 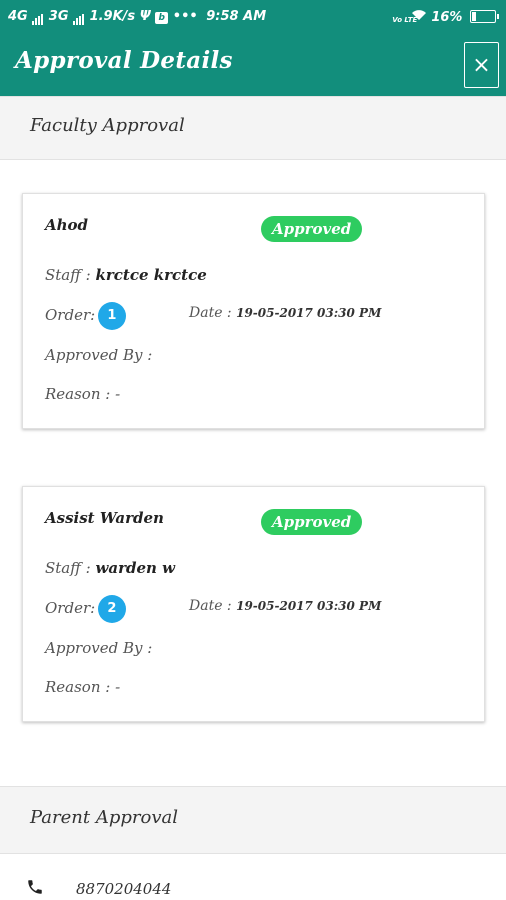 I want to click on order-row: Order: 1, so click(x=85, y=316).